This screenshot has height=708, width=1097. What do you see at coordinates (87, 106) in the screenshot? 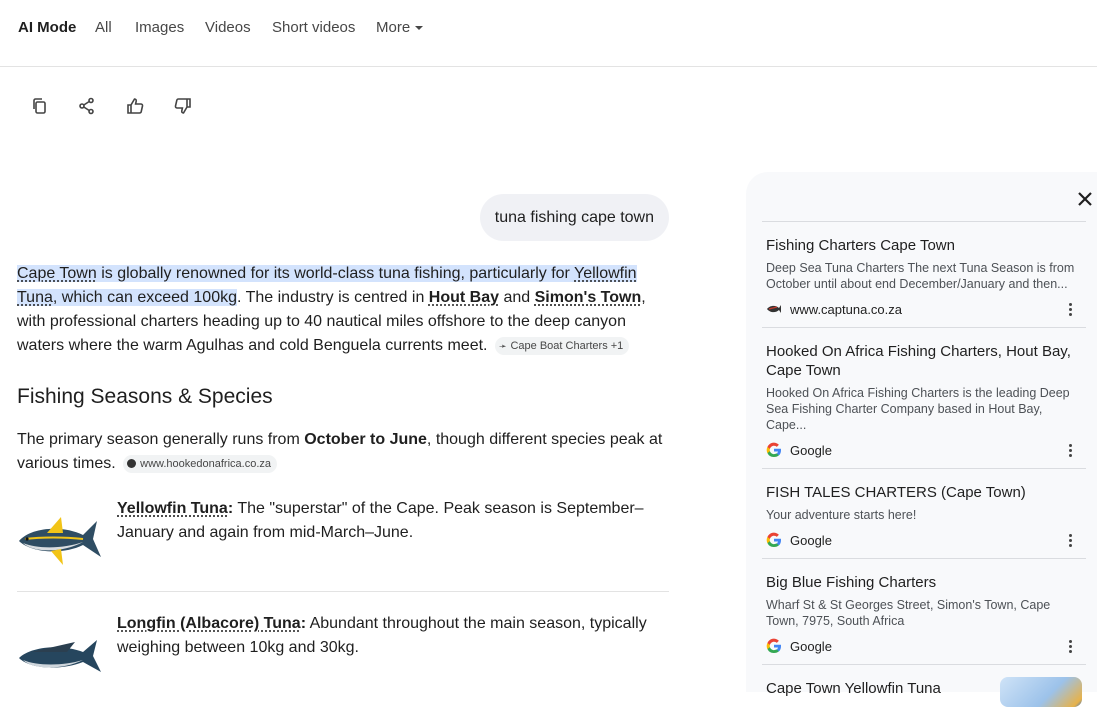
I see `share-icon` at bounding box center [87, 106].